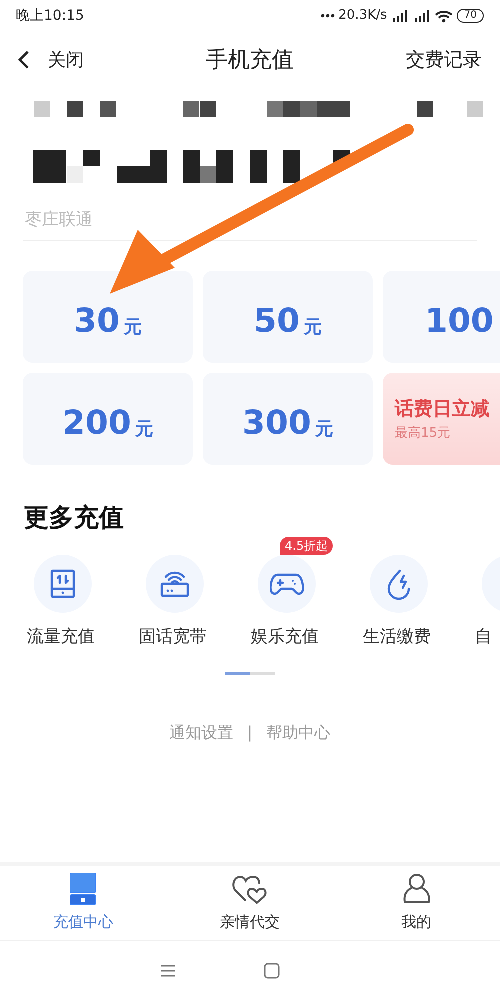  What do you see at coordinates (59, 220) in the screenshot?
I see `carrier-label: 枣庄联通` at bounding box center [59, 220].